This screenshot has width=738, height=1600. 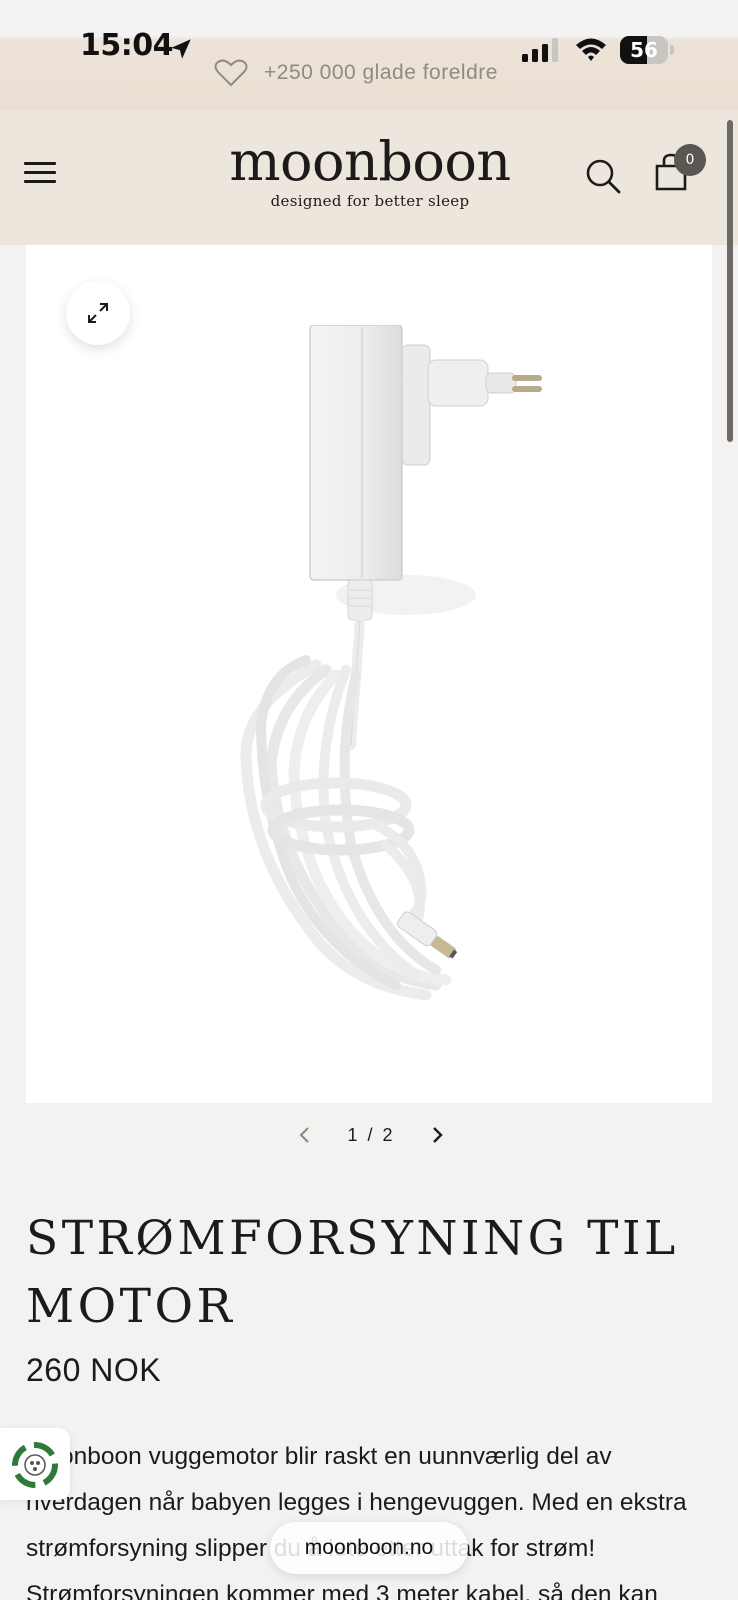 What do you see at coordinates (369, 55) in the screenshot?
I see `top-band: 15:04 56 +250 000 glade foreldre` at bounding box center [369, 55].